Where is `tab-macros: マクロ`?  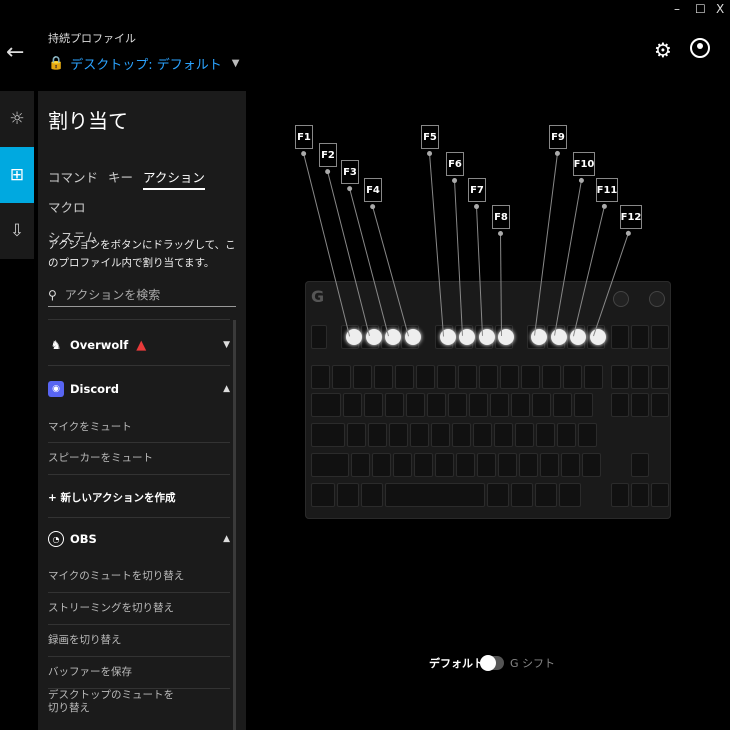
tab-macros: マクロ is located at coordinates (67, 207).